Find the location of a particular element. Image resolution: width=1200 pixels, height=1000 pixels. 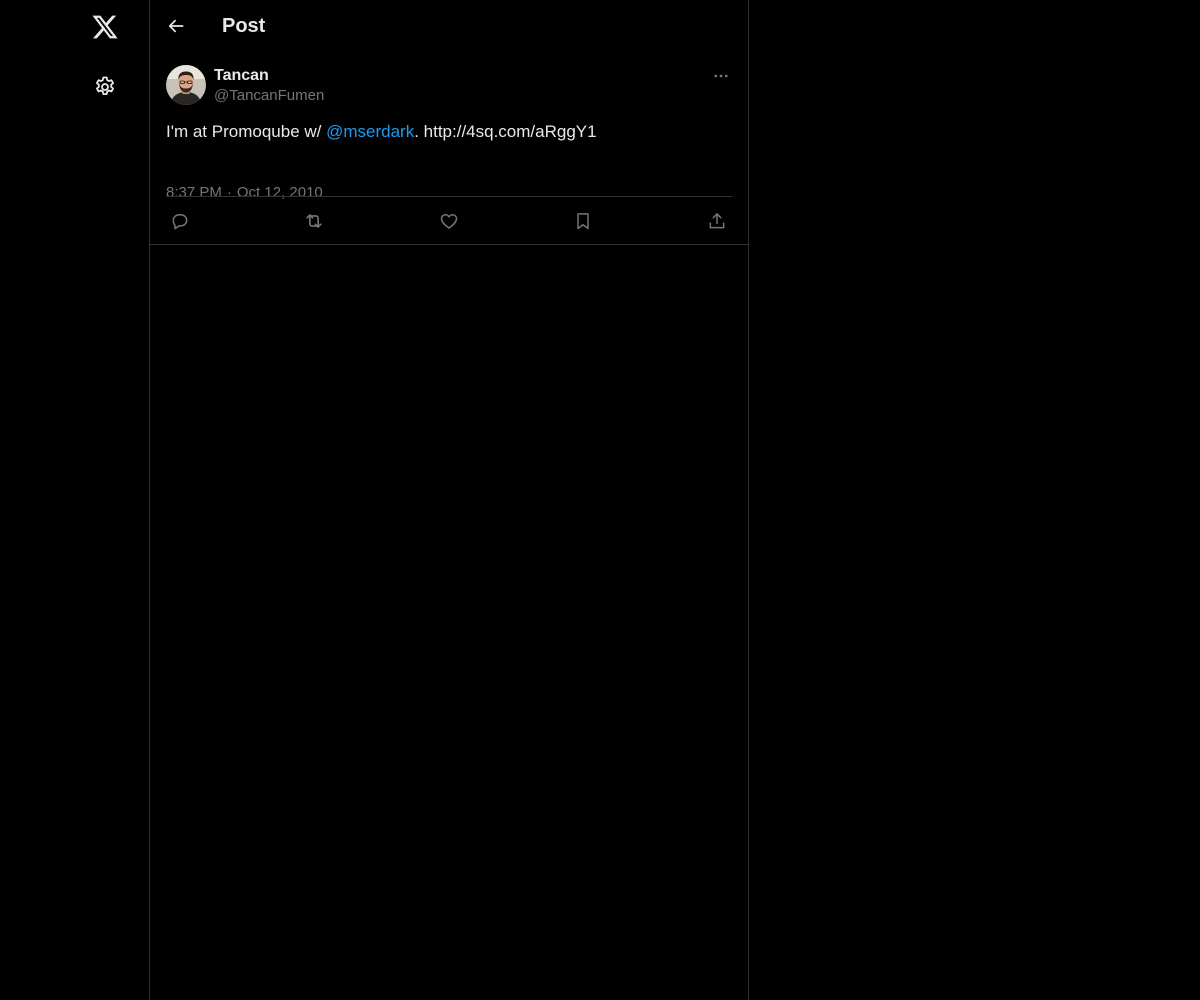

more-options-button is located at coordinates (721, 76).